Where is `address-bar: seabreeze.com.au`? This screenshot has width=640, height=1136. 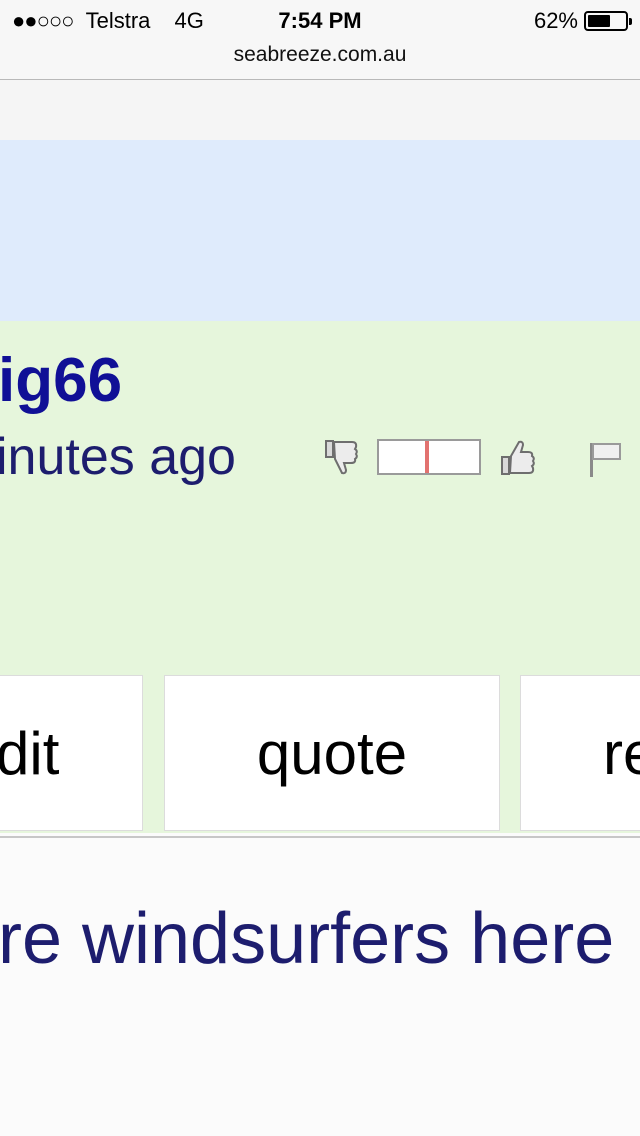 address-bar: seabreeze.com.au is located at coordinates (320, 60).